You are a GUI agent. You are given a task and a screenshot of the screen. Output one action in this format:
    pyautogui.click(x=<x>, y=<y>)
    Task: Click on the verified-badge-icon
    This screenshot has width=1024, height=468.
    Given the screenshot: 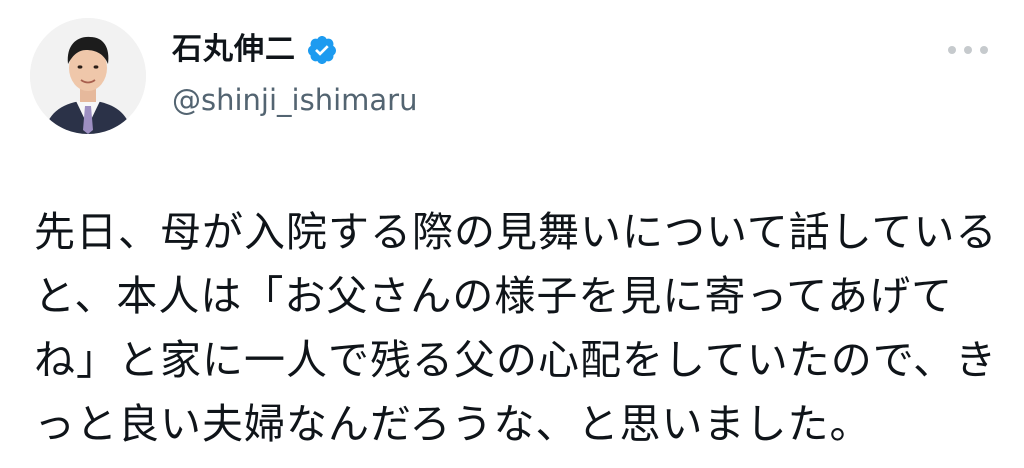 What is the action you would take?
    pyautogui.click(x=322, y=50)
    